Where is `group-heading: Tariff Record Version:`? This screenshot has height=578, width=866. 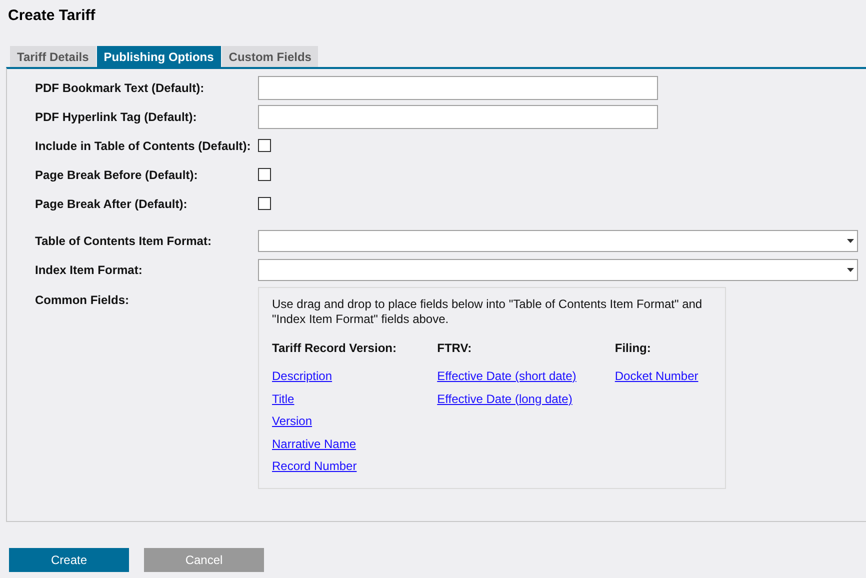 group-heading: Tariff Record Version: is located at coordinates (335, 348).